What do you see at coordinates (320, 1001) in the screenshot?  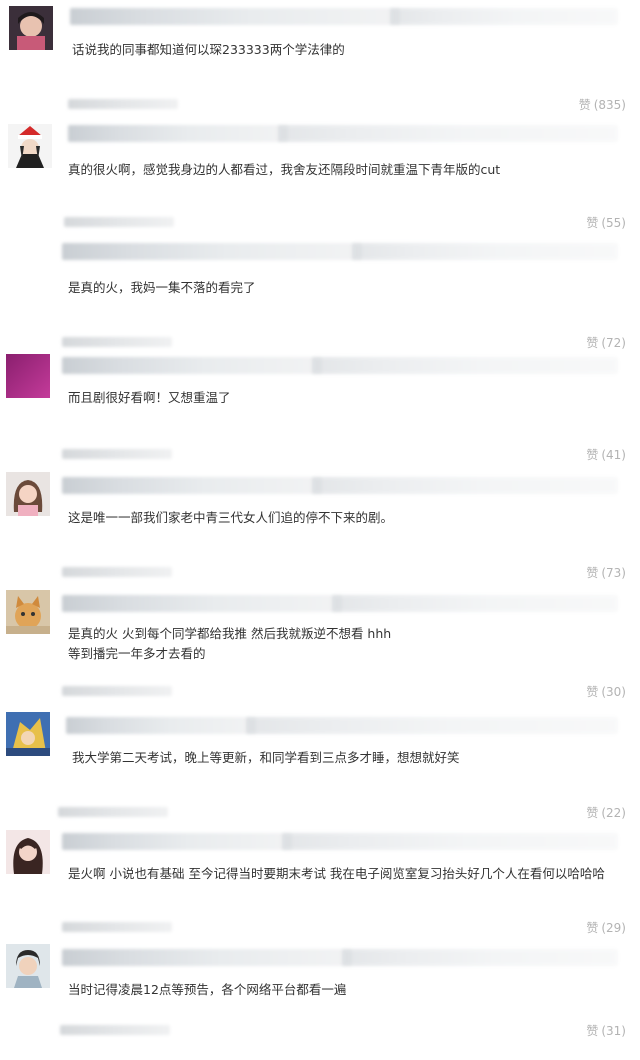 I see `comment-item: 当时记得凌晨12点等预告，各个网络平台都看一遍赞 (31)` at bounding box center [320, 1001].